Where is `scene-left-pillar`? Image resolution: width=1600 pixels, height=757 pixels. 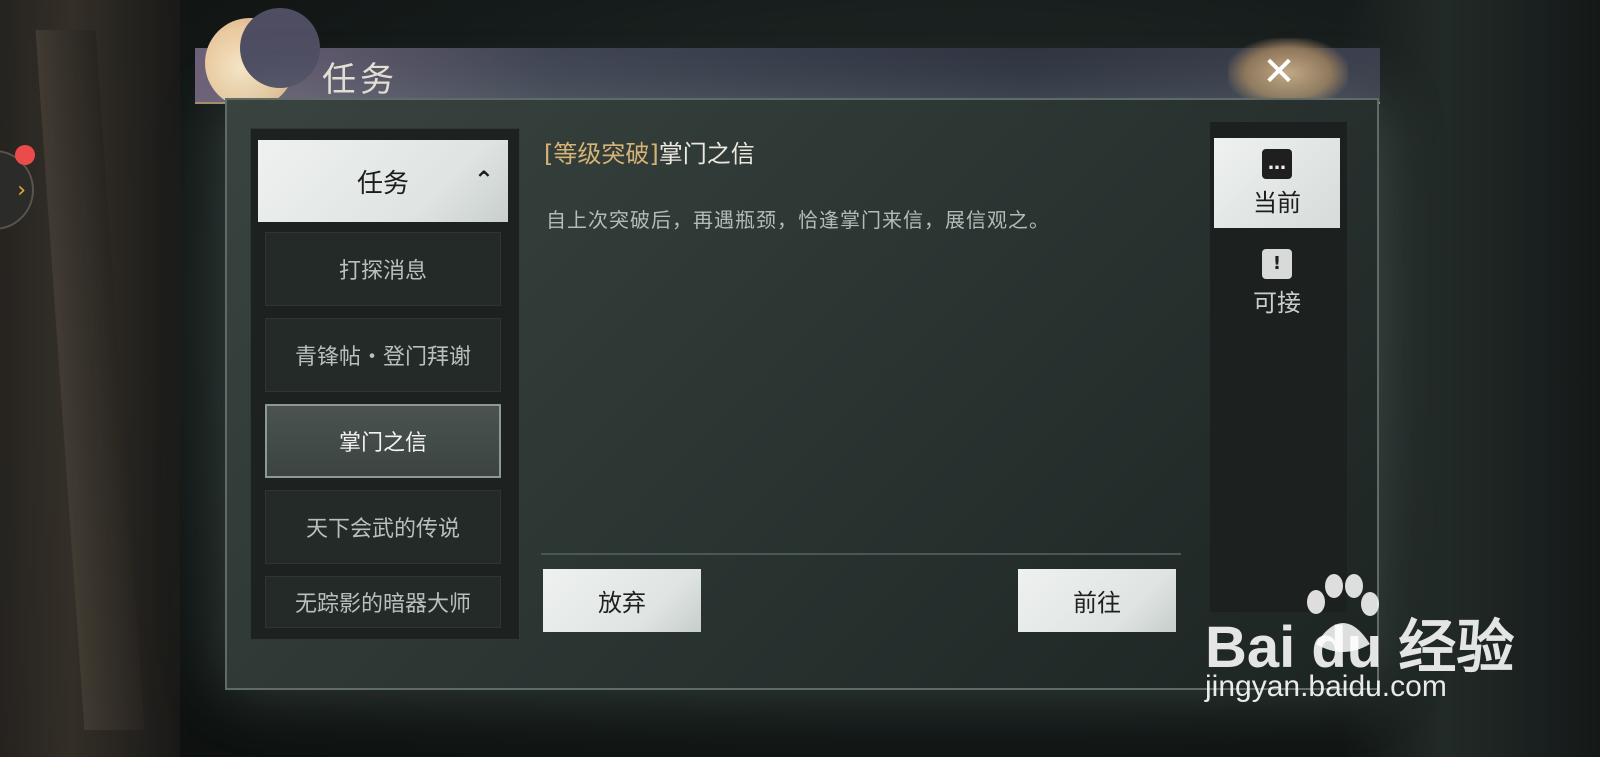
scene-left-pillar is located at coordinates (90, 378).